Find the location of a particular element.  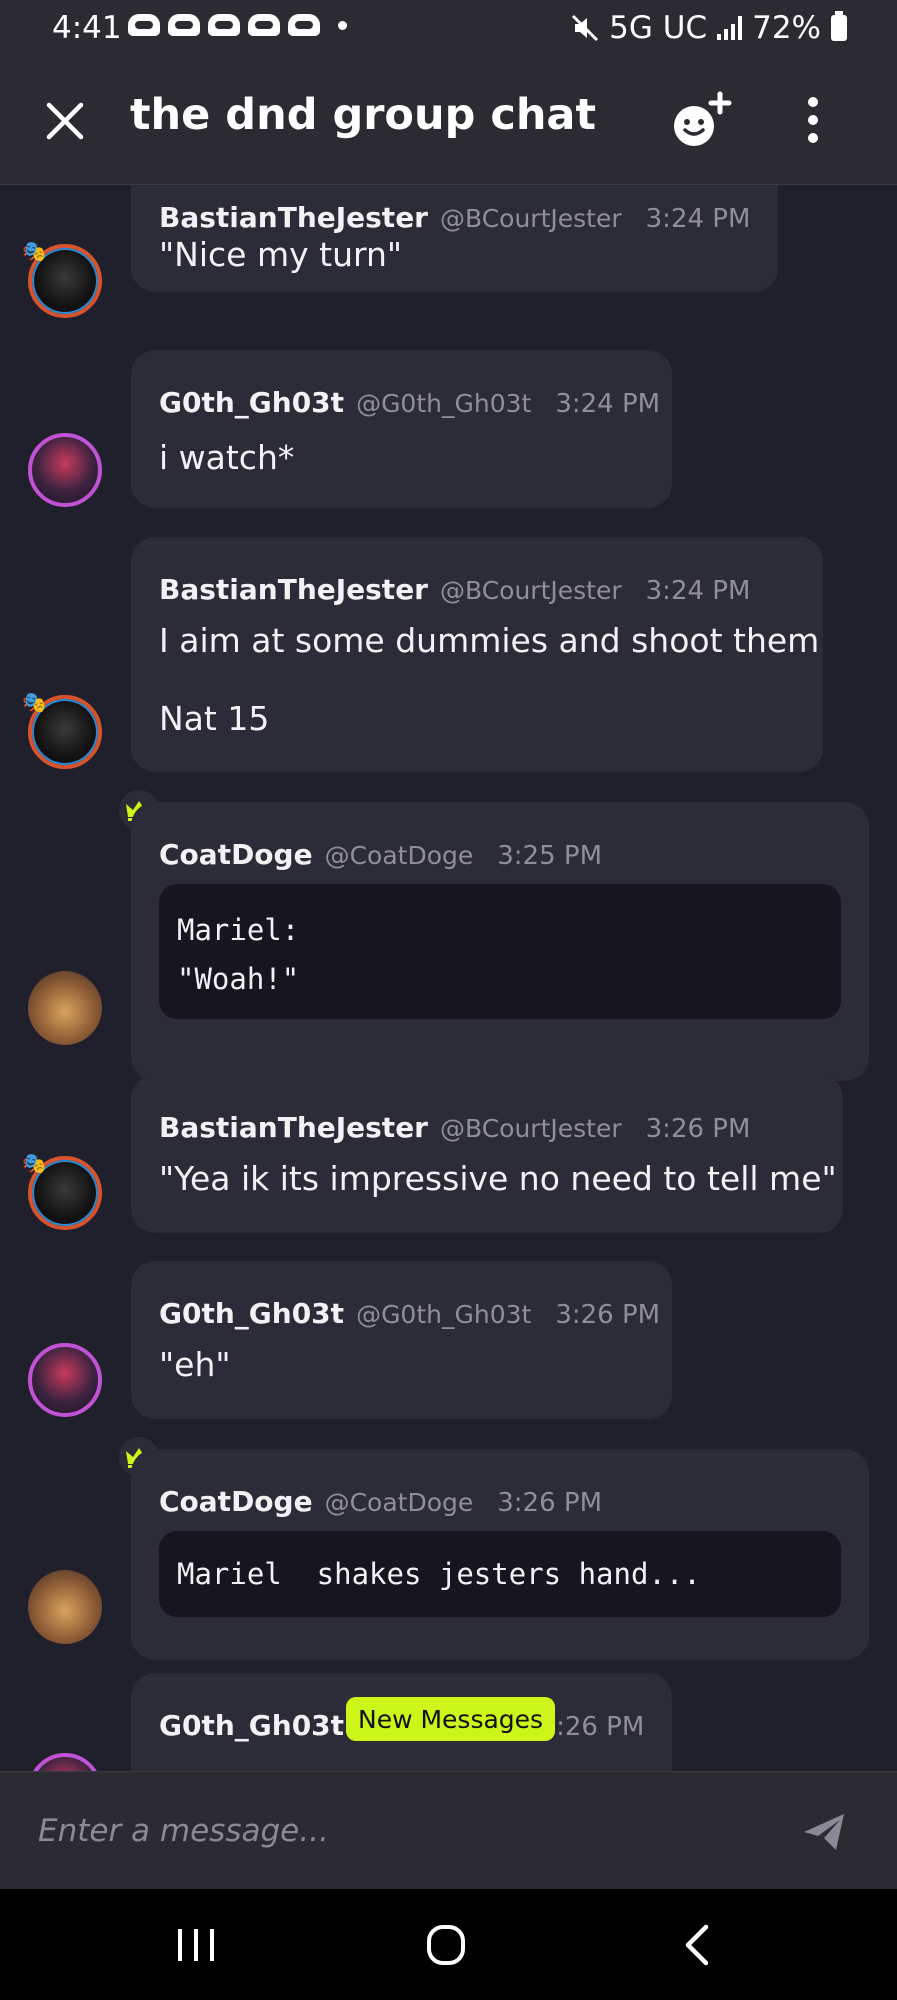

status-bar: 4:41 5G UC 72% is located at coordinates (448, 30).